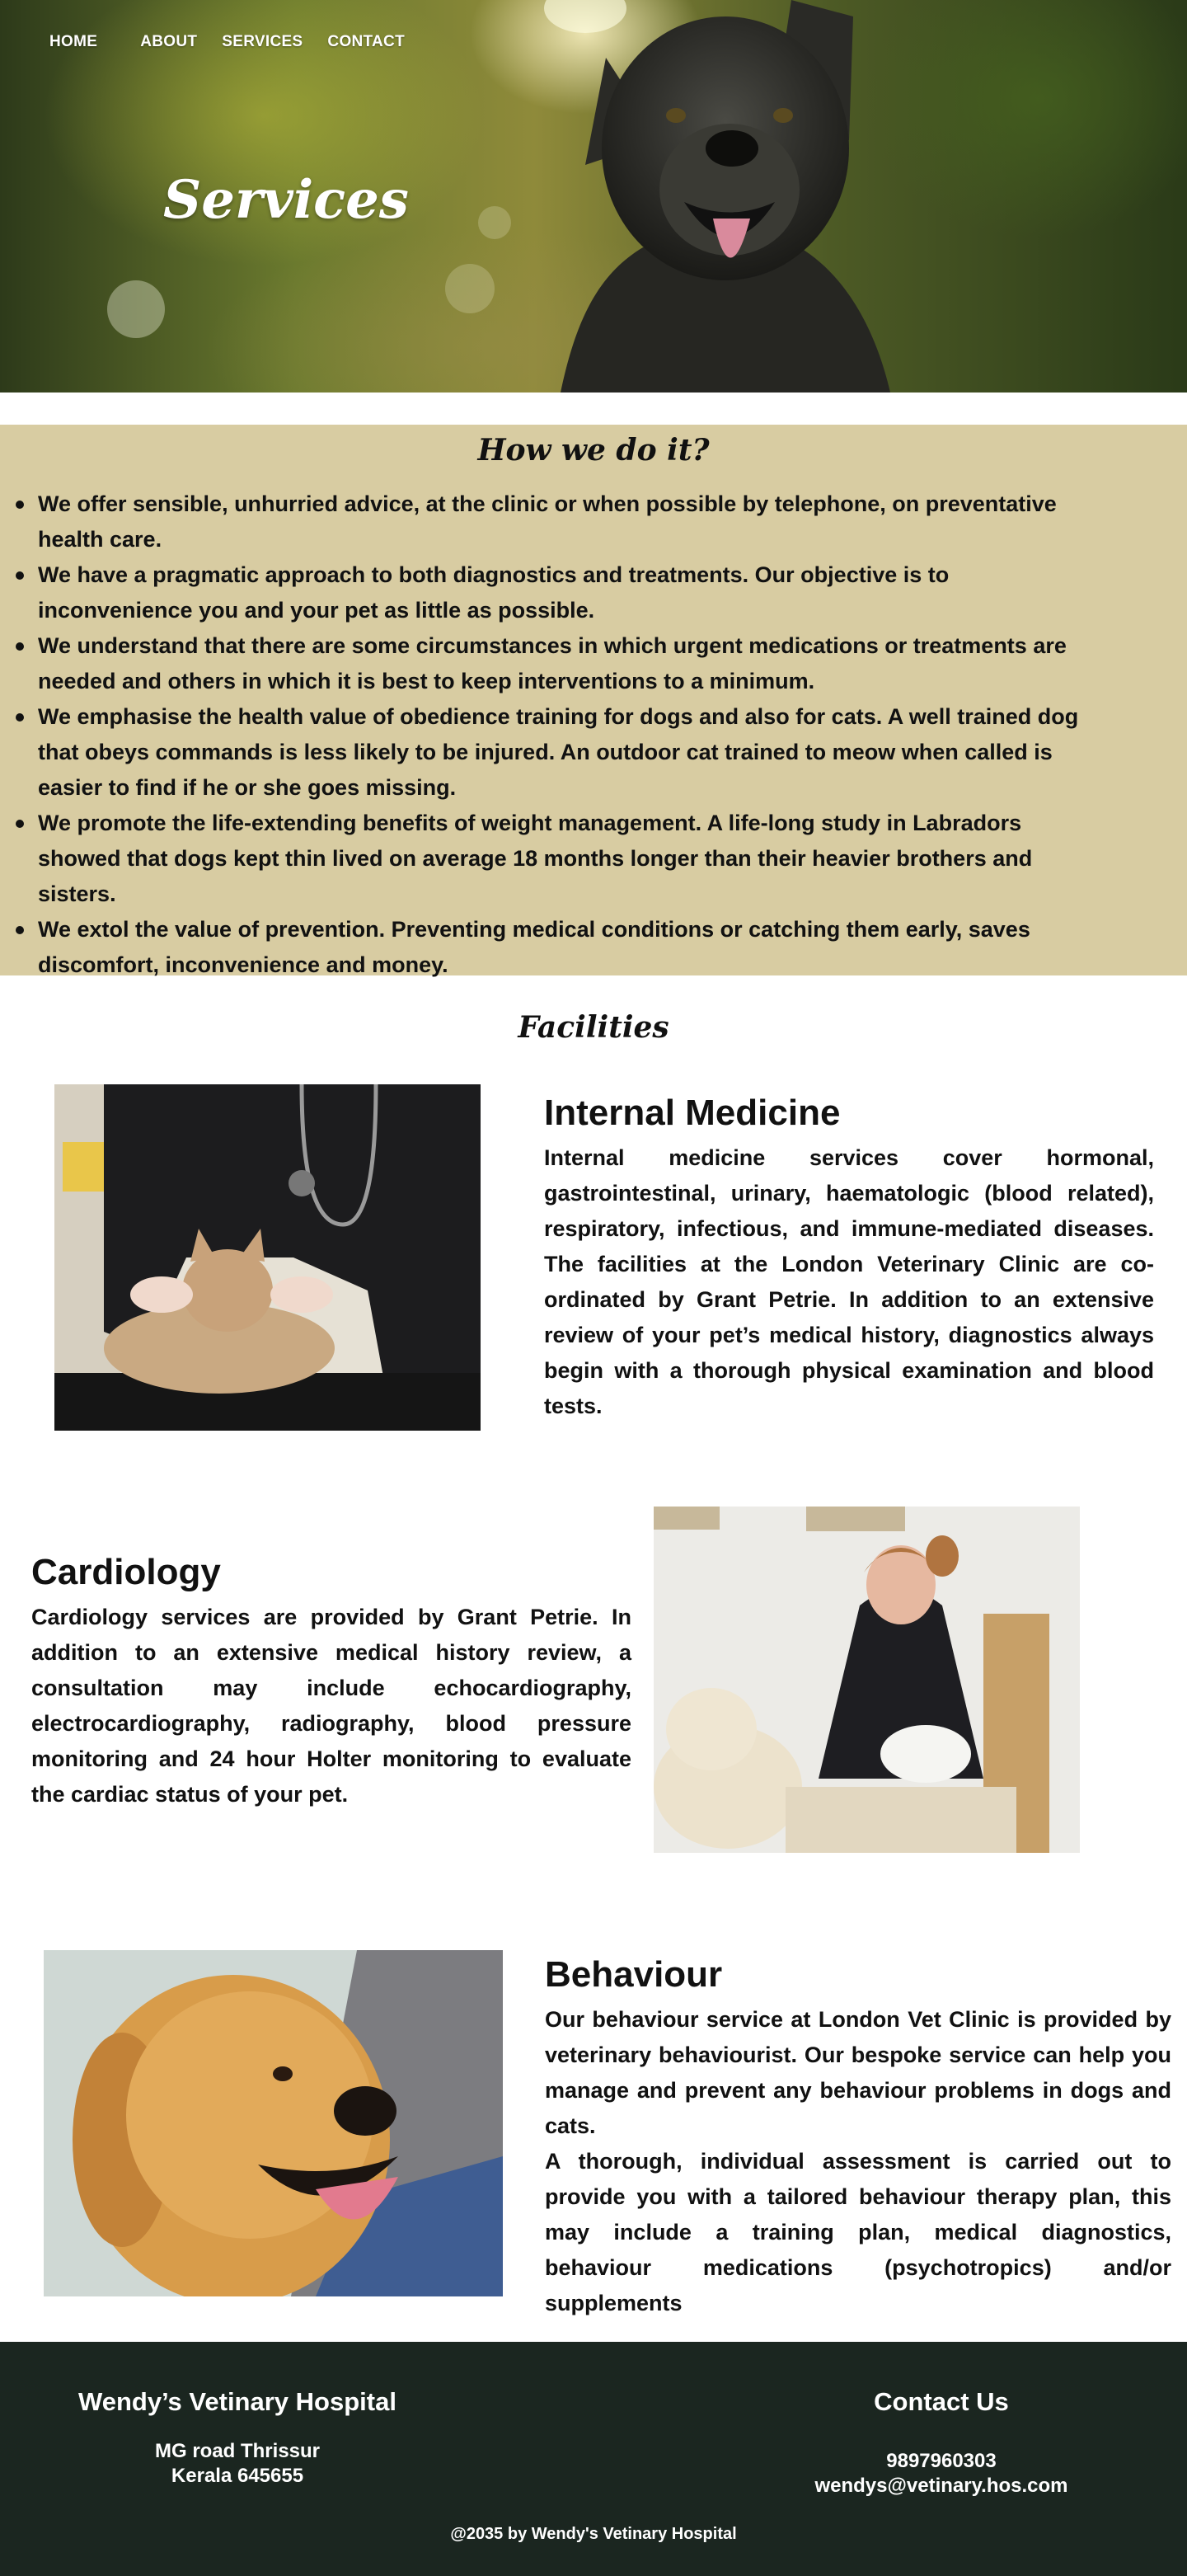  Describe the element at coordinates (593, 1027) in the screenshot. I see `facilities-title: Facilities` at that location.